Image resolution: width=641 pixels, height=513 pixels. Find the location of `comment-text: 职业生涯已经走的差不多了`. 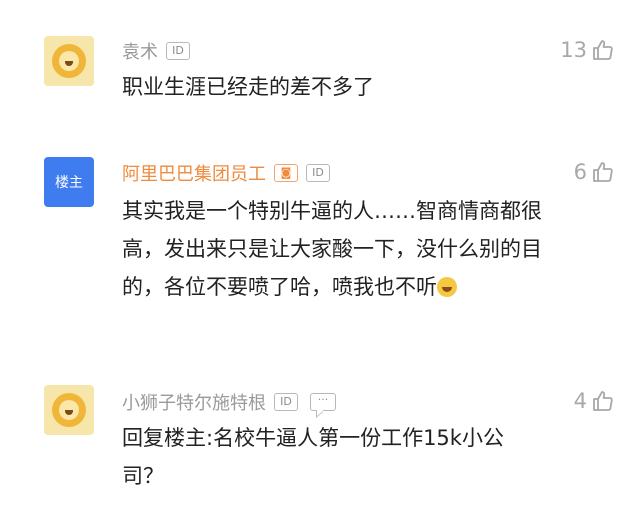

comment-text: 职业生涯已经走的差不多了 is located at coordinates (248, 87).